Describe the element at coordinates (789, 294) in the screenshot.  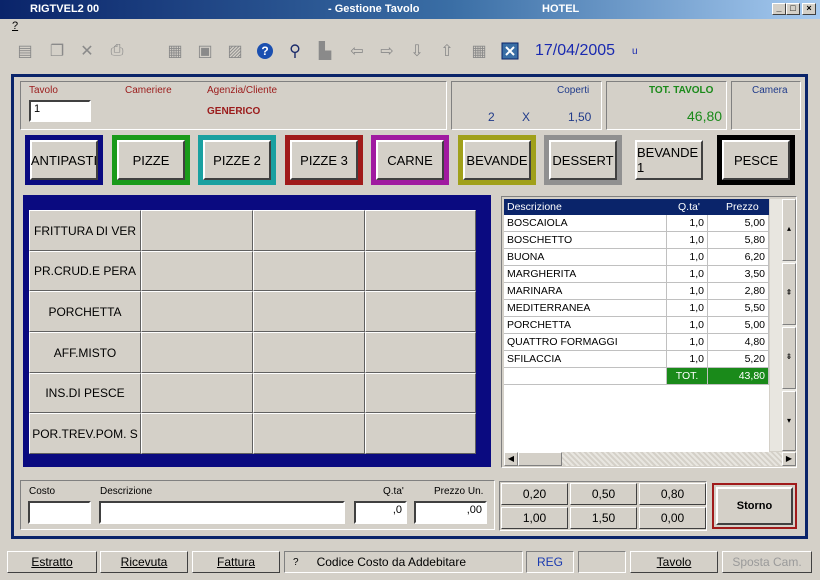
I see `scroll-page-up-icon: ⇞` at that location.